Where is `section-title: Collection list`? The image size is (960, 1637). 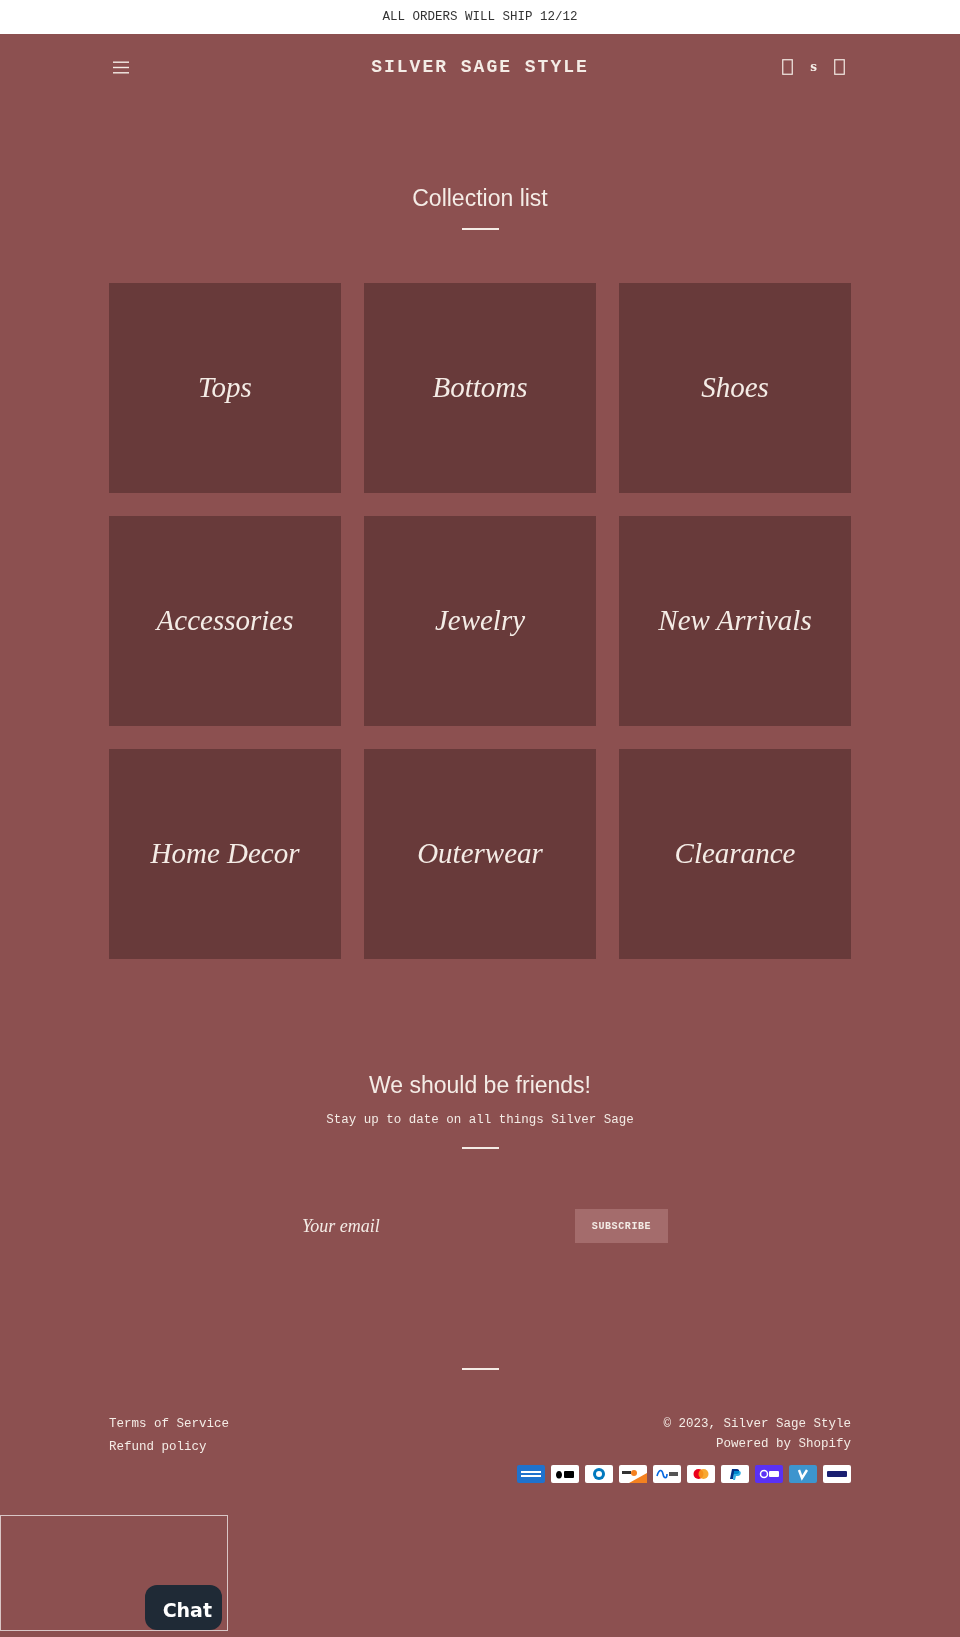 section-title: Collection list is located at coordinates (480, 198).